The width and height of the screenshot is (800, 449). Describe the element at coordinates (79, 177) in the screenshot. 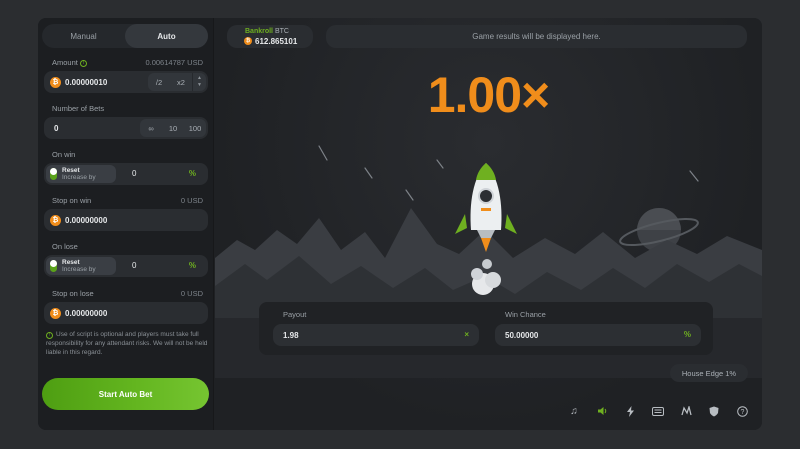

I see `on-win-increase-label: Increase by` at that location.